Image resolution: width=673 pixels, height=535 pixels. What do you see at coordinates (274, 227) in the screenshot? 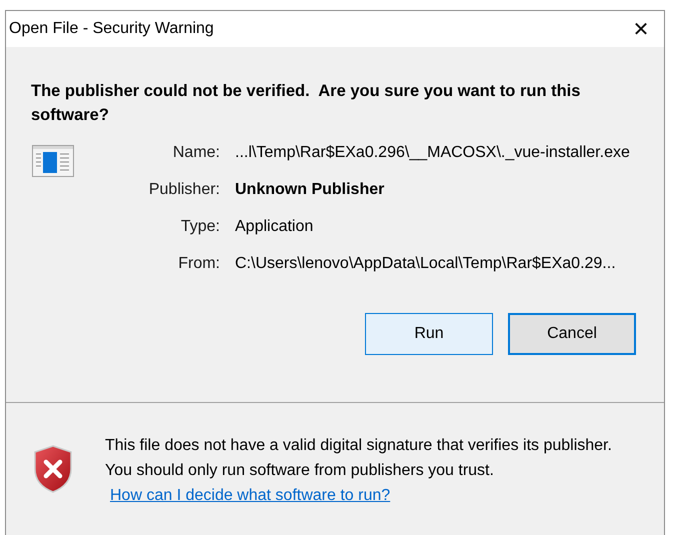
I see `field-value: Application` at bounding box center [274, 227].